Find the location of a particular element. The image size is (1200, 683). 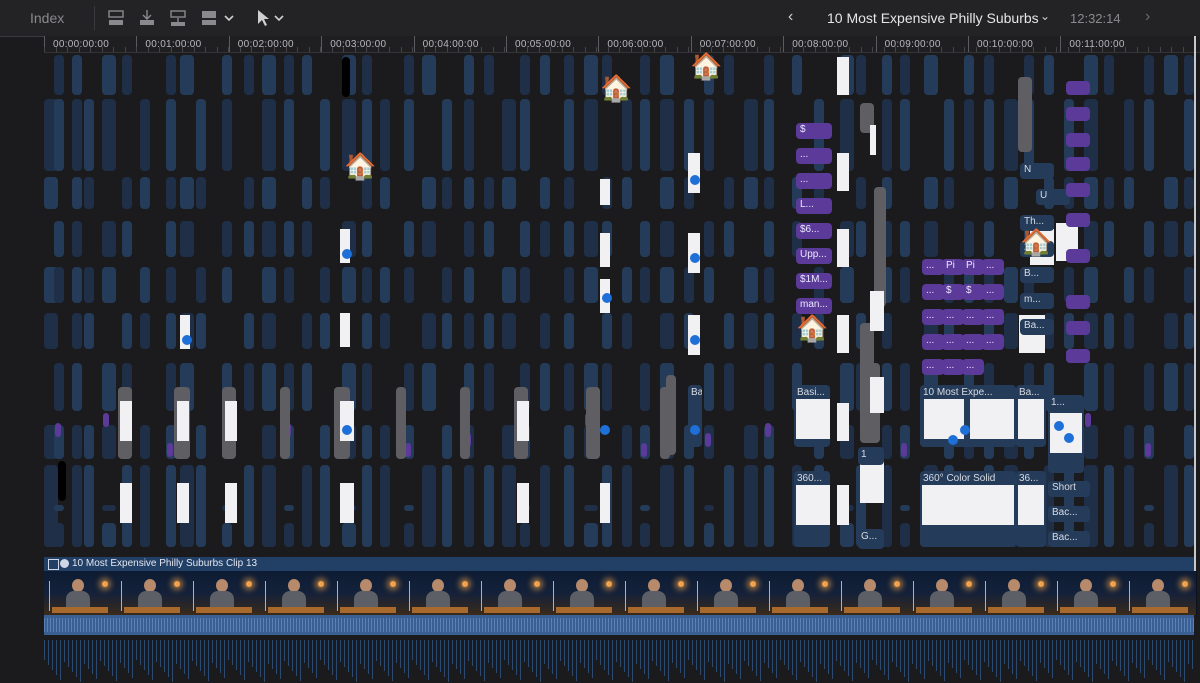

primary-storyline-clip: 10 Most Expensive Philly Suburbs Clip 13 is located at coordinates (620, 596).